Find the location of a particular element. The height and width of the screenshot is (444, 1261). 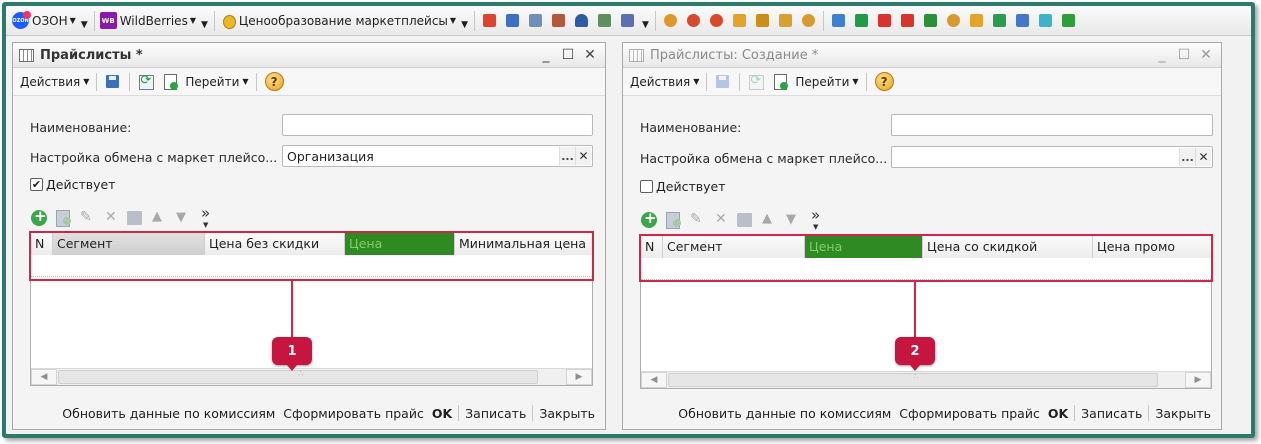

column-header-promo-price: Цена промо is located at coordinates (1152, 247).